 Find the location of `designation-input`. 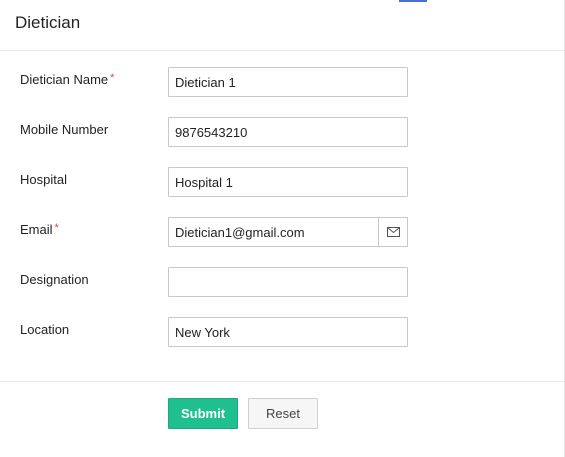

designation-input is located at coordinates (288, 282).